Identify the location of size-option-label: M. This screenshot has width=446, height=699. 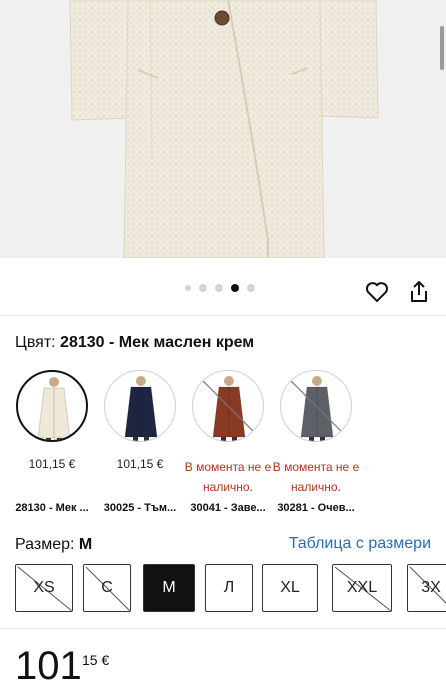
(169, 587).